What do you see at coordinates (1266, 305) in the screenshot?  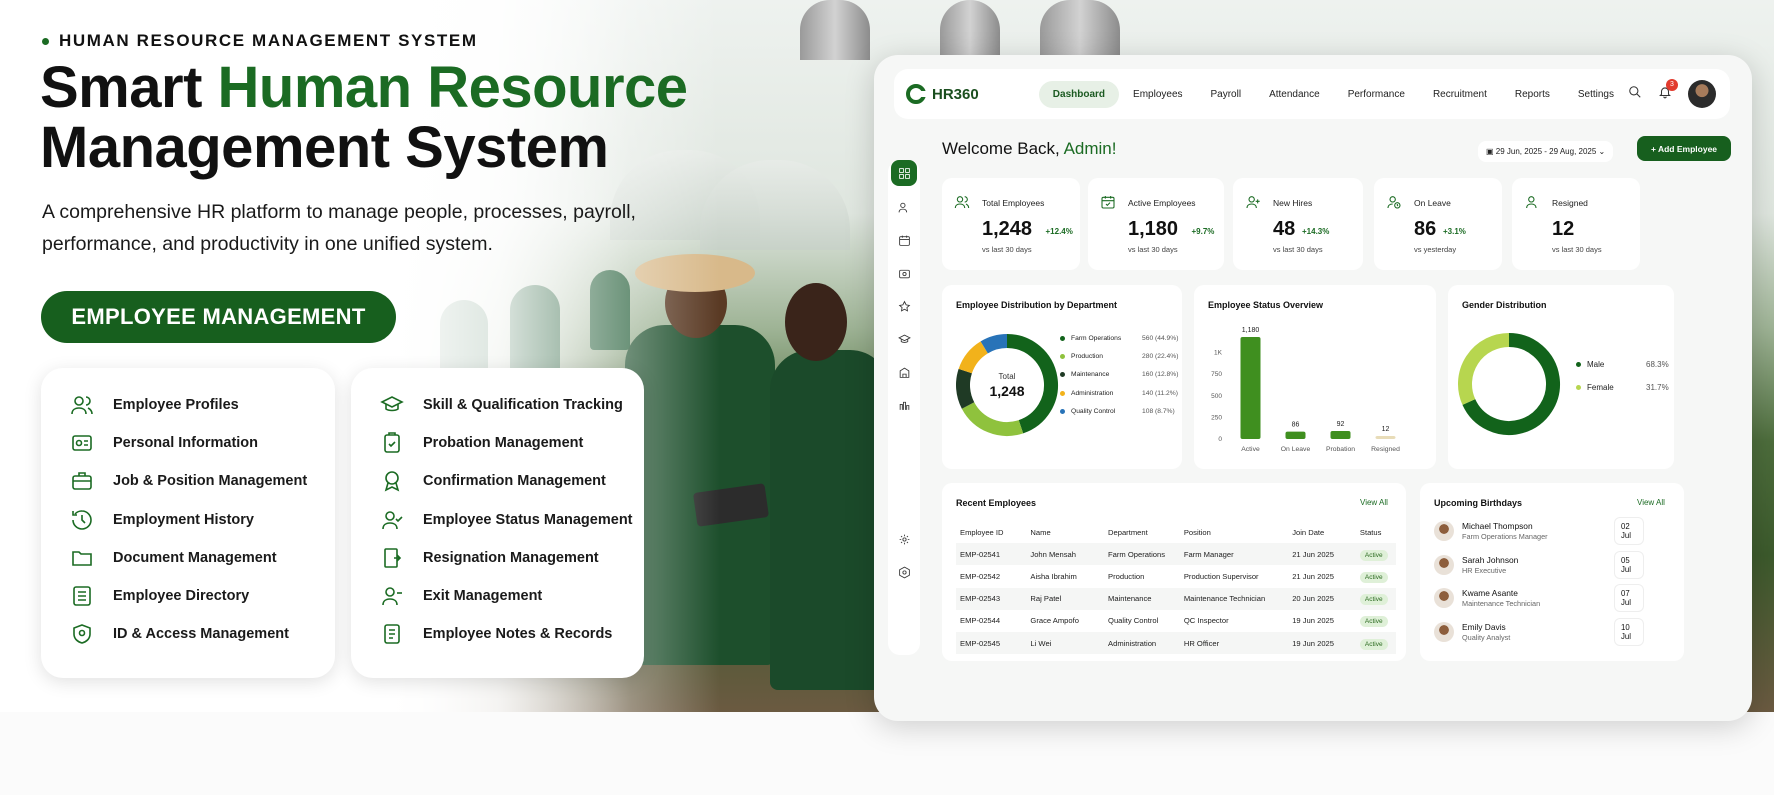 I see `panel-title: Employee Status Overview` at bounding box center [1266, 305].